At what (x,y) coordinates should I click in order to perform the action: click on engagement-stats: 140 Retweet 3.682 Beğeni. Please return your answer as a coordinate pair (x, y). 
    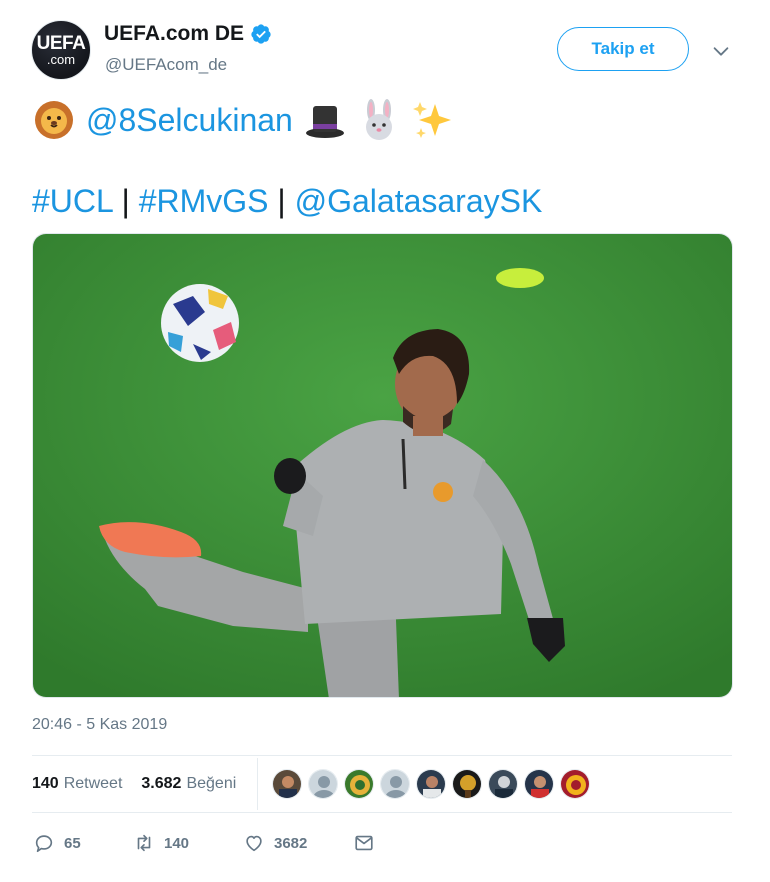
    Looking at the image, I should click on (141, 784).